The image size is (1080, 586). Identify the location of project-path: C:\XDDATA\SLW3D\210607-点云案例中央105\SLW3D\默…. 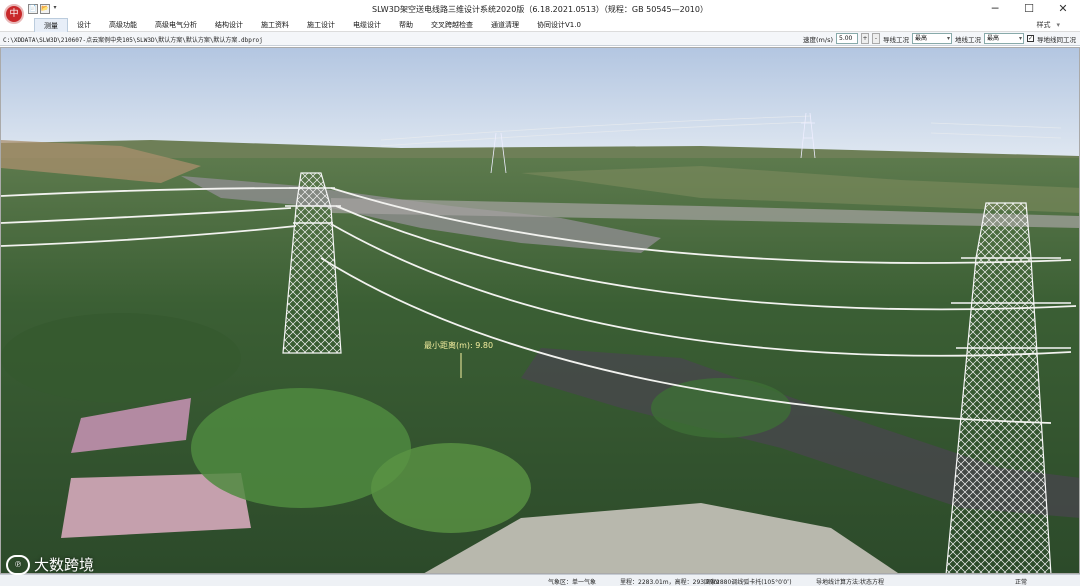
(133, 40).